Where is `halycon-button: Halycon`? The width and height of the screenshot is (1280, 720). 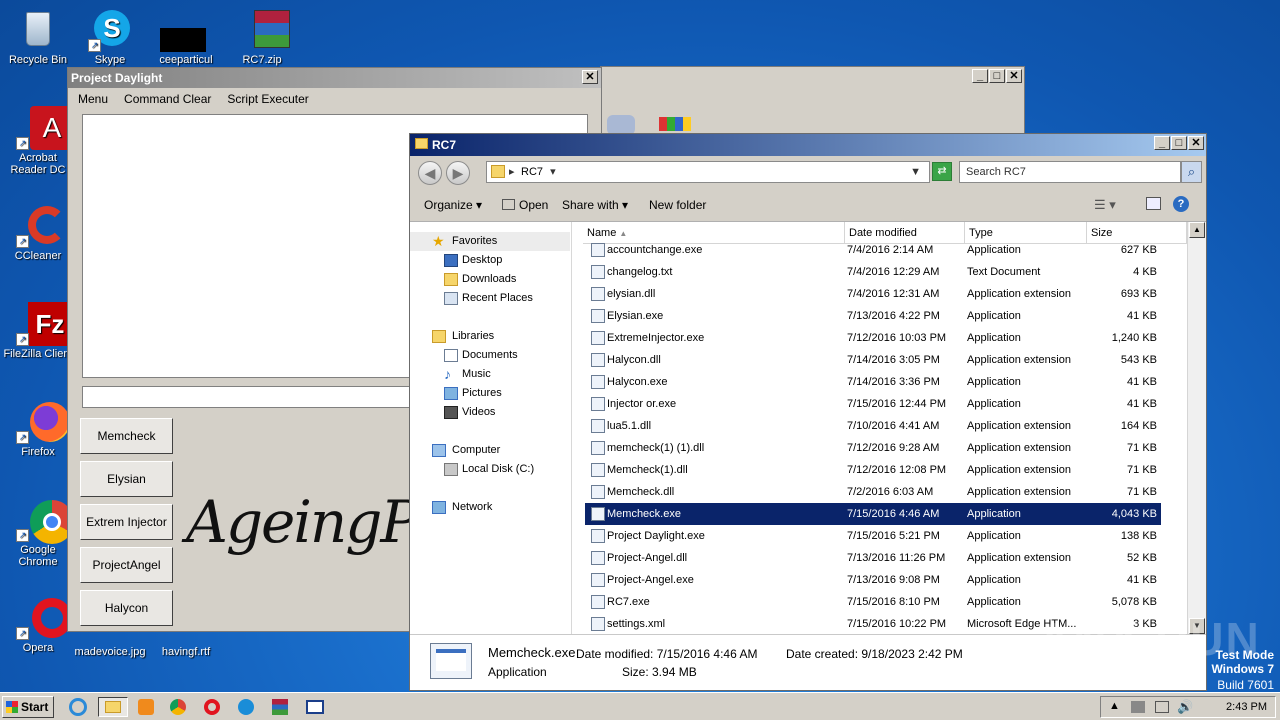 halycon-button: Halycon is located at coordinates (126, 608).